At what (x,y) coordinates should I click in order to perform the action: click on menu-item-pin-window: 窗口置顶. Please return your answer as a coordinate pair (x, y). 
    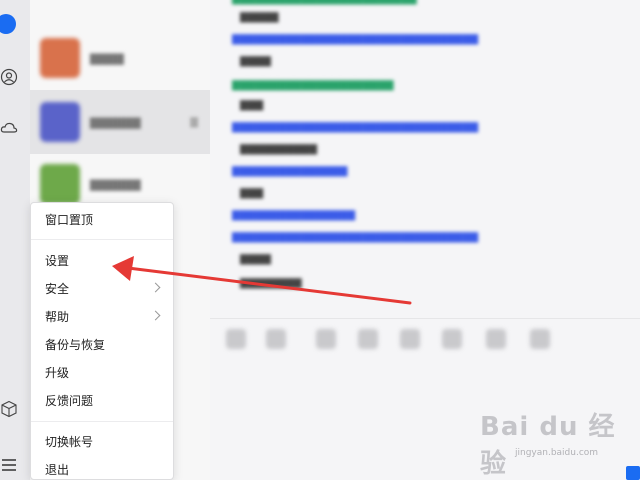
    Looking at the image, I should click on (102, 220).